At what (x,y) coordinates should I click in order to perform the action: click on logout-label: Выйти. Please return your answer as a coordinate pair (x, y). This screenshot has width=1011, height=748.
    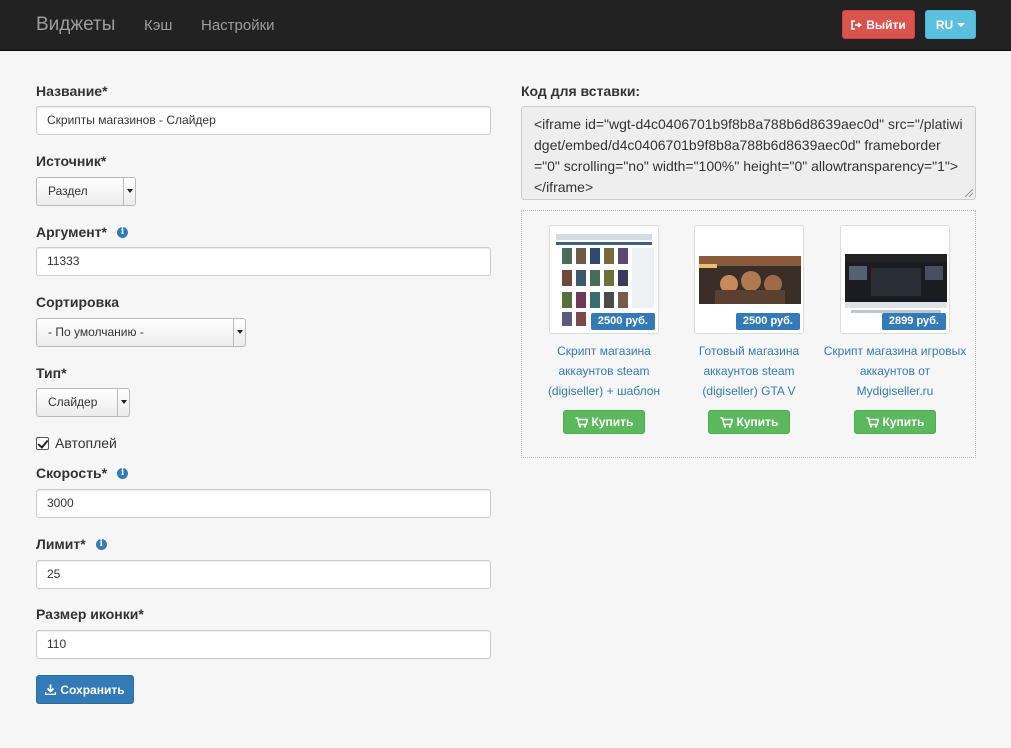
    Looking at the image, I should click on (886, 24).